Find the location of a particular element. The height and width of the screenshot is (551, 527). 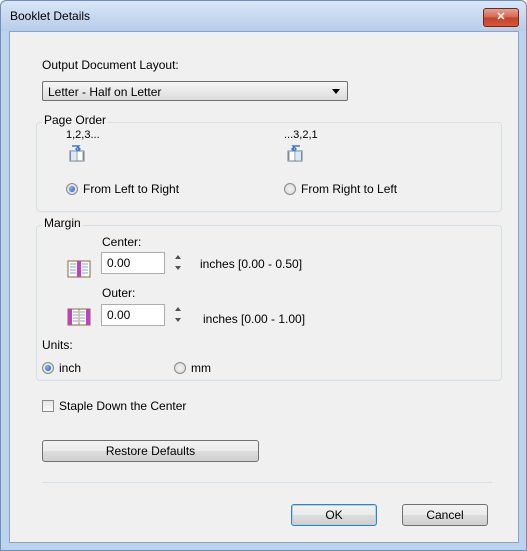

outer-range-label: inches [0.00 - 1.00] is located at coordinates (254, 319).